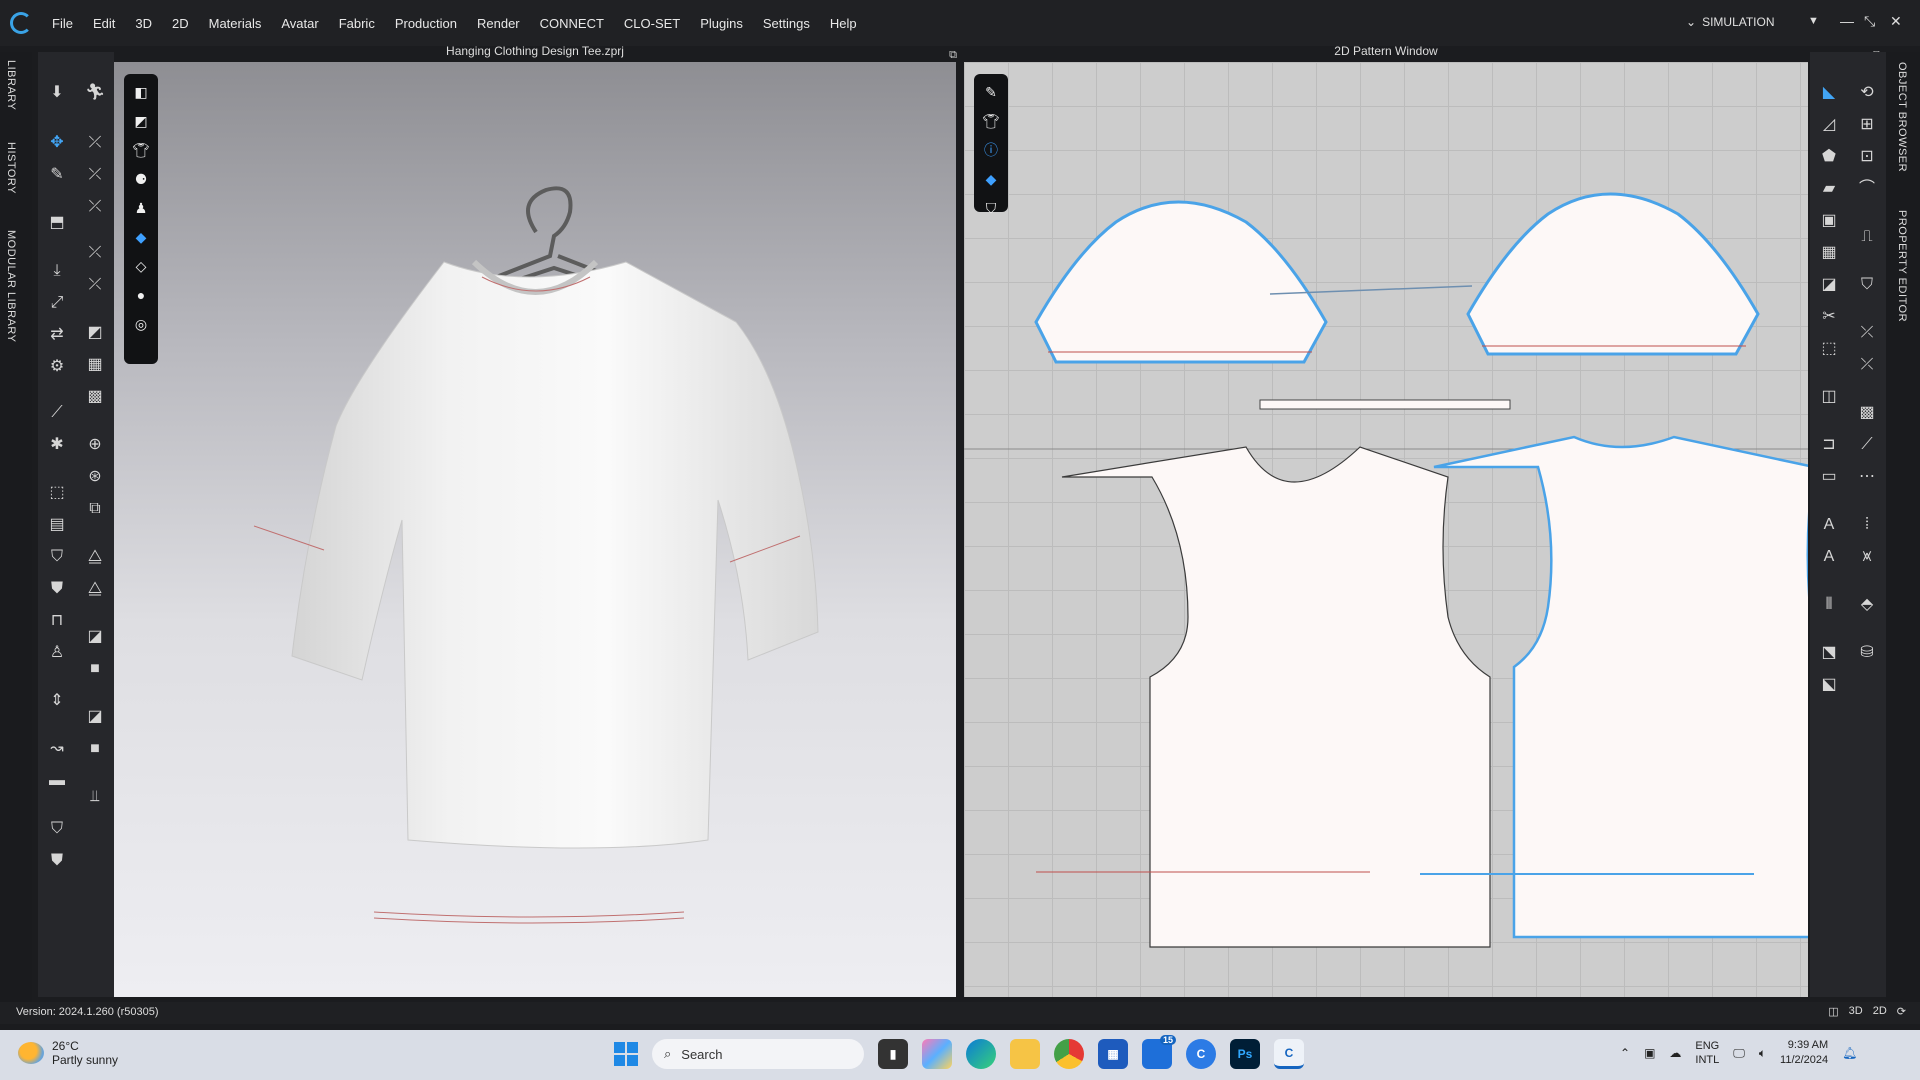  I want to click on buttonhole-icon: ⊛, so click(95, 477).